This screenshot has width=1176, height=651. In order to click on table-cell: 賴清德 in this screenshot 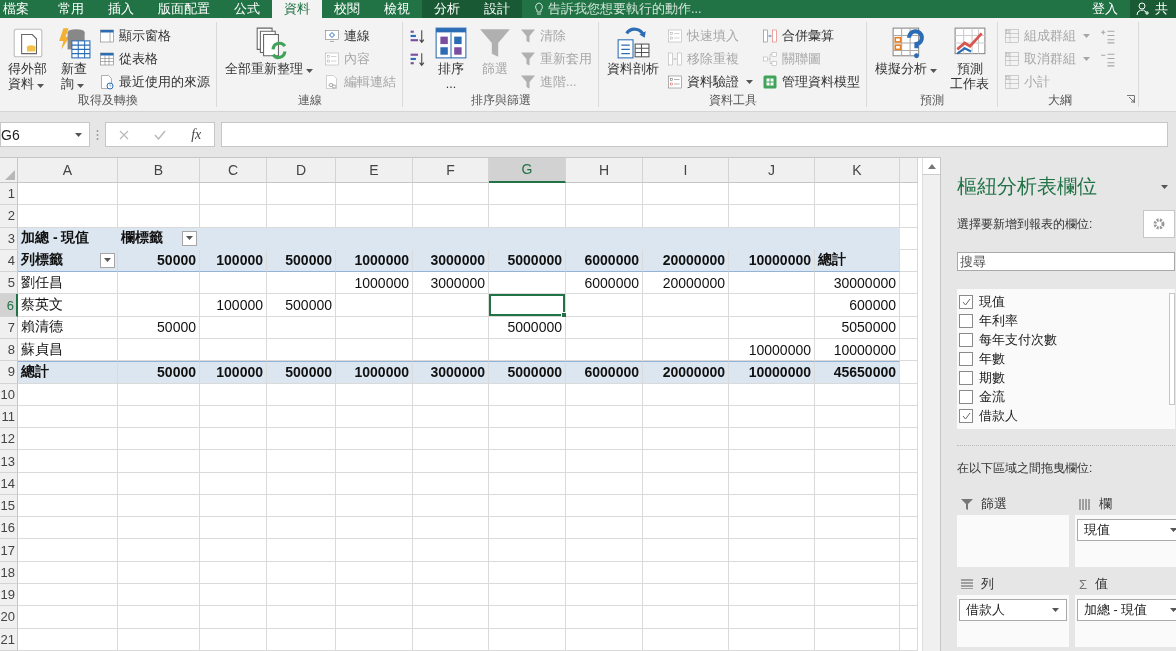, I will do `click(68, 327)`.